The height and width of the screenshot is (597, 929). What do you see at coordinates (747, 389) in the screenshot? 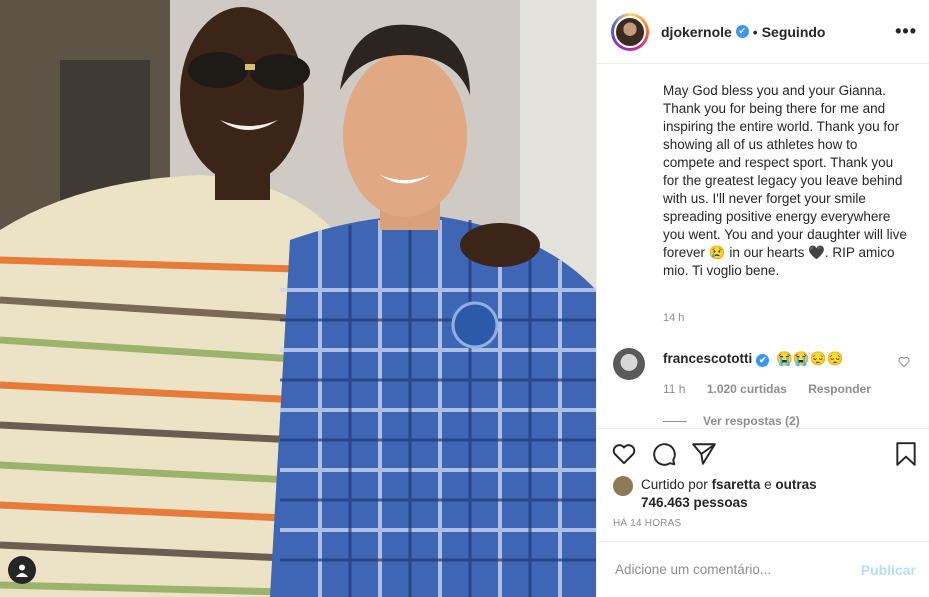
I see `comment-likes: 1.020 curtidas` at bounding box center [747, 389].